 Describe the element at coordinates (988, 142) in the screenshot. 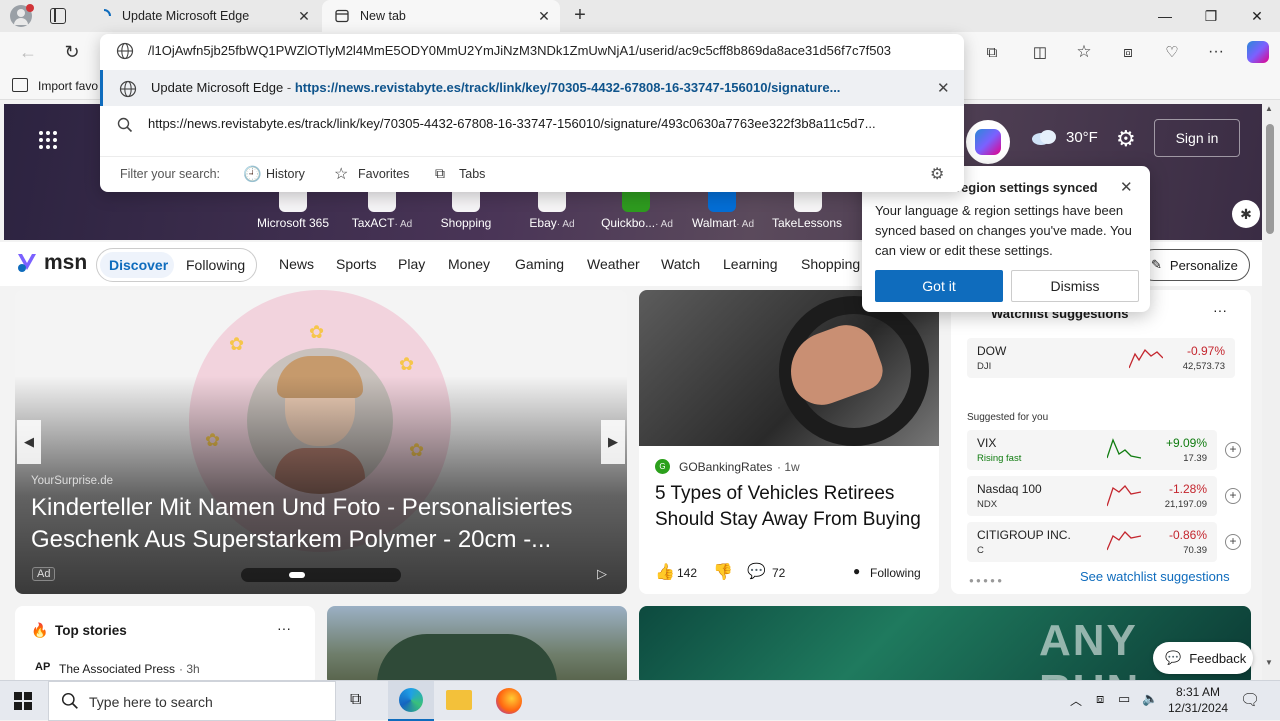

I see `copilot-button` at that location.